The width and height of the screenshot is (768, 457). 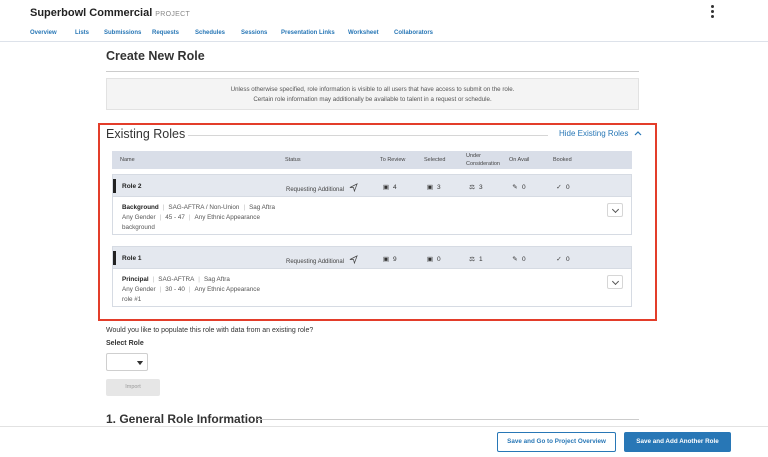 I want to click on more-options-icon, so click(x=712, y=12).